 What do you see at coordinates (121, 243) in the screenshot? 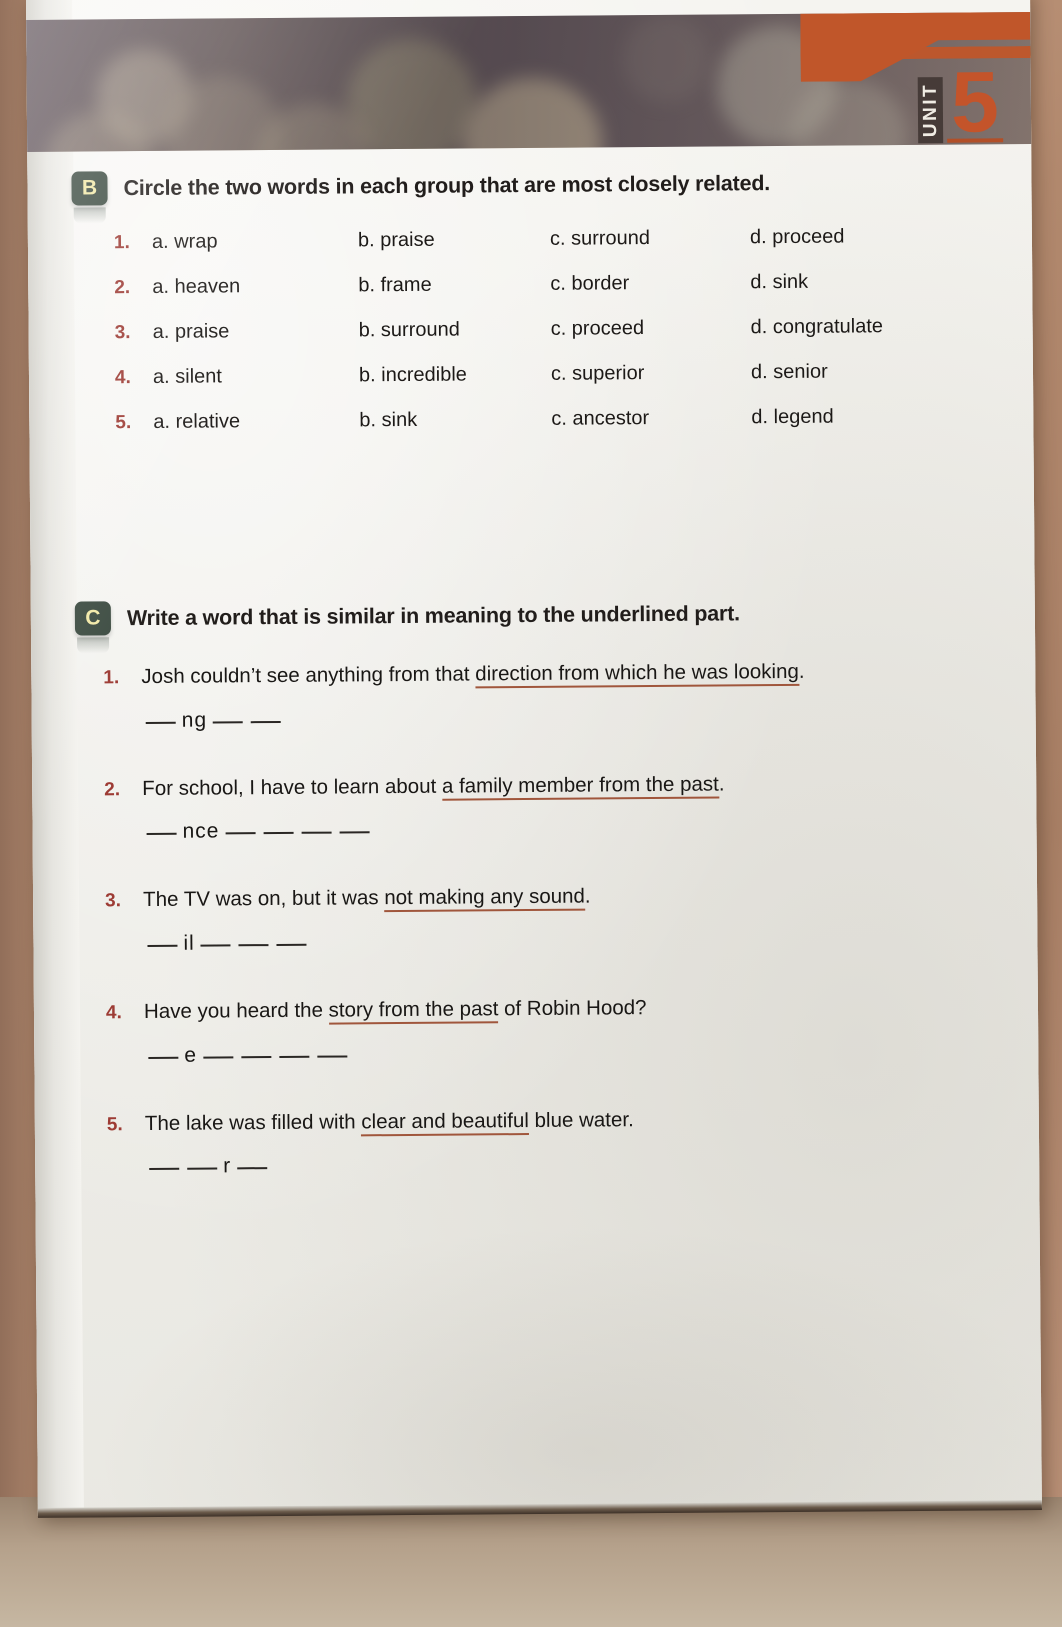
I see `group-number: 1.` at bounding box center [121, 243].